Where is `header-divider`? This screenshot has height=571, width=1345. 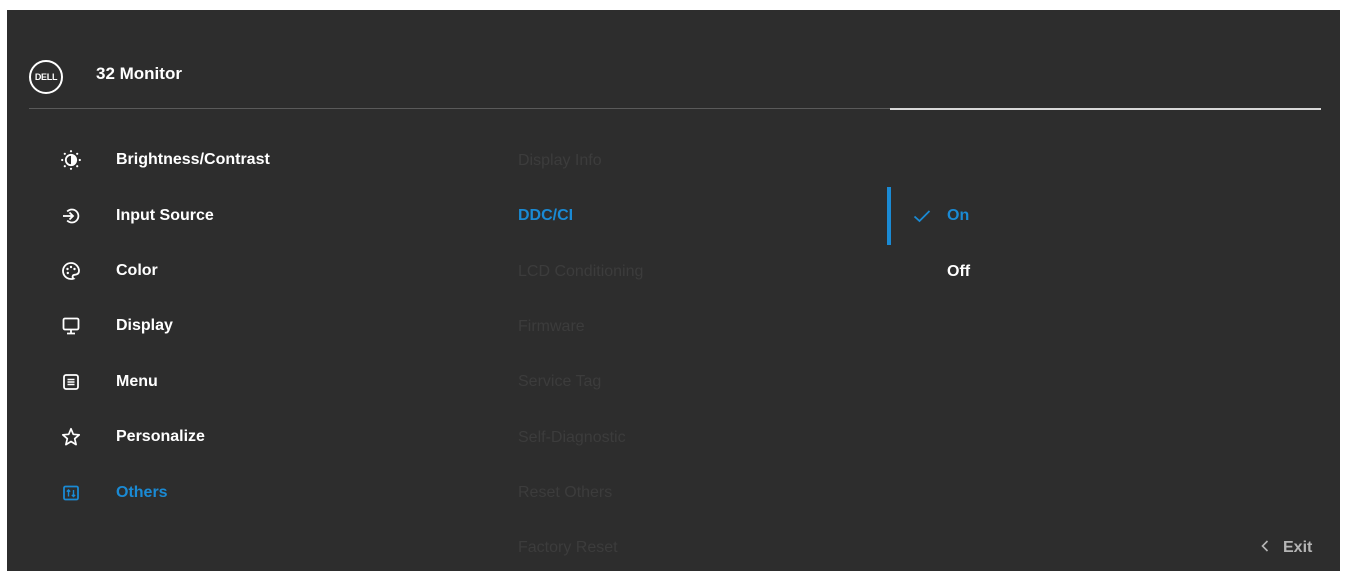 header-divider is located at coordinates (459, 108).